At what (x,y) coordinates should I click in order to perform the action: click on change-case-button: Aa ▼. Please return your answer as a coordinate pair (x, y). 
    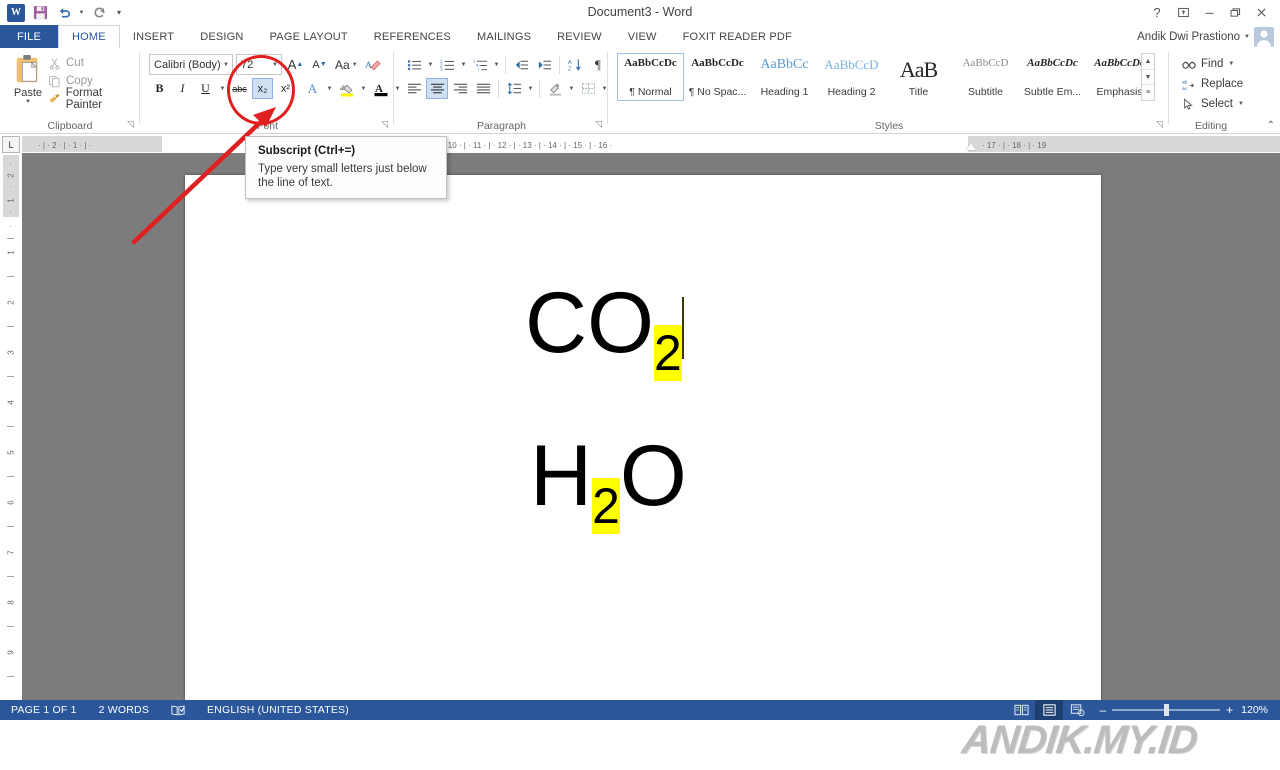
    Looking at the image, I should click on (346, 64).